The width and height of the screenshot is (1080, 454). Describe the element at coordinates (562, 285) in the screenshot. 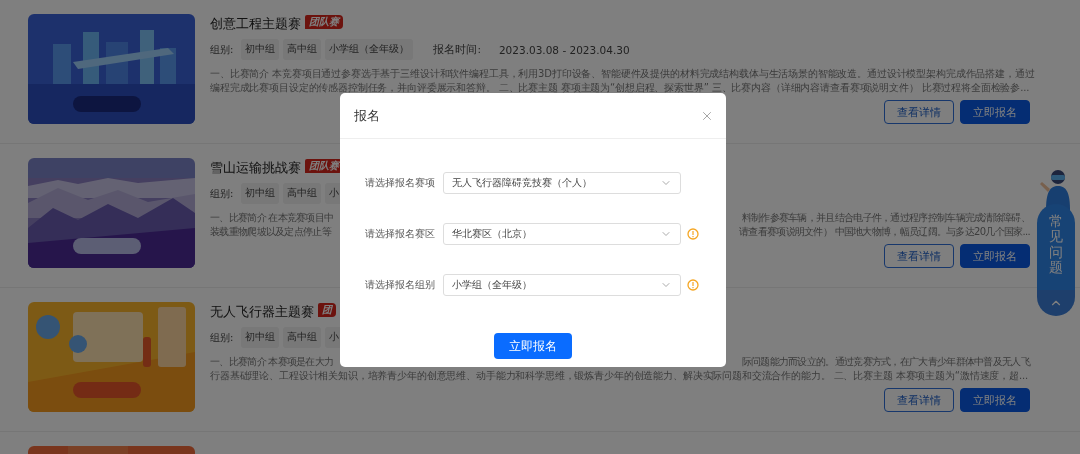

I see `select-field: 小学组（全年级）` at that location.